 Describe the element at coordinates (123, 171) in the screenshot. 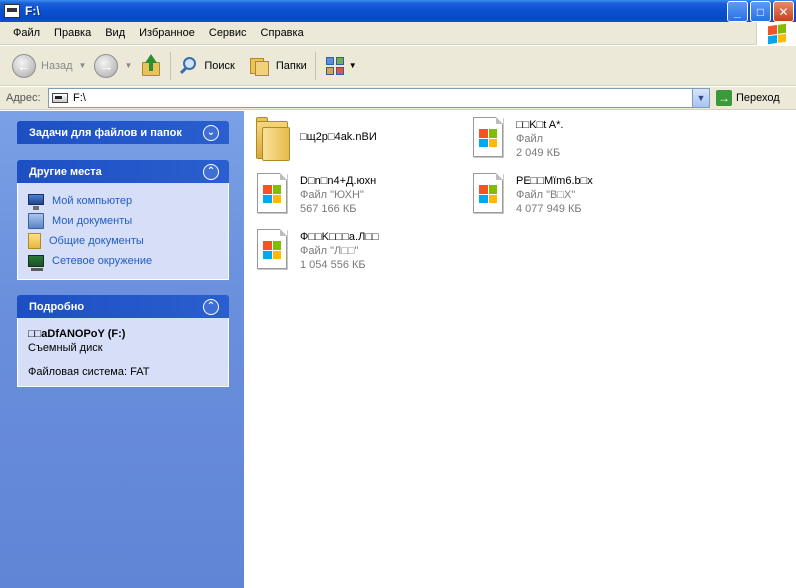

I see `other-places-header: Другие места ⌃` at that location.